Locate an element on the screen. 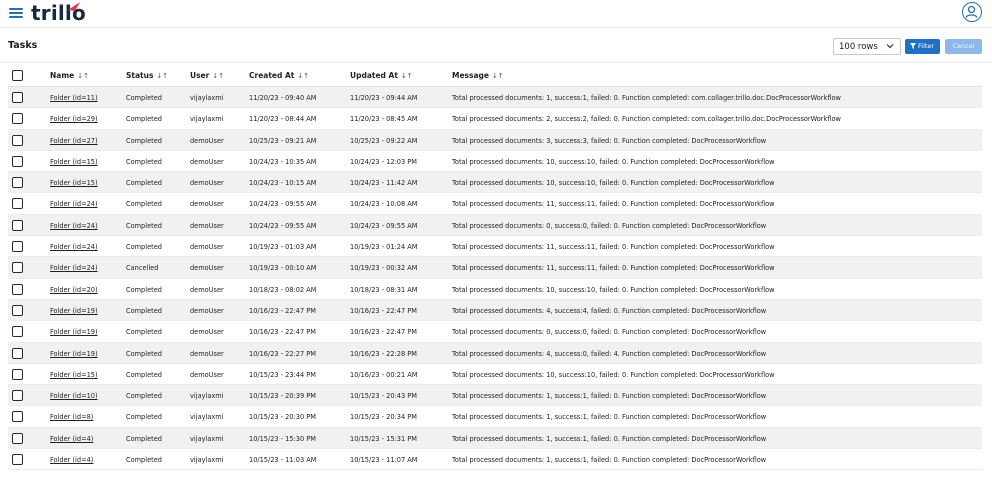 The width and height of the screenshot is (992, 486). header-message: Message ↓↑ is located at coordinates (478, 75).